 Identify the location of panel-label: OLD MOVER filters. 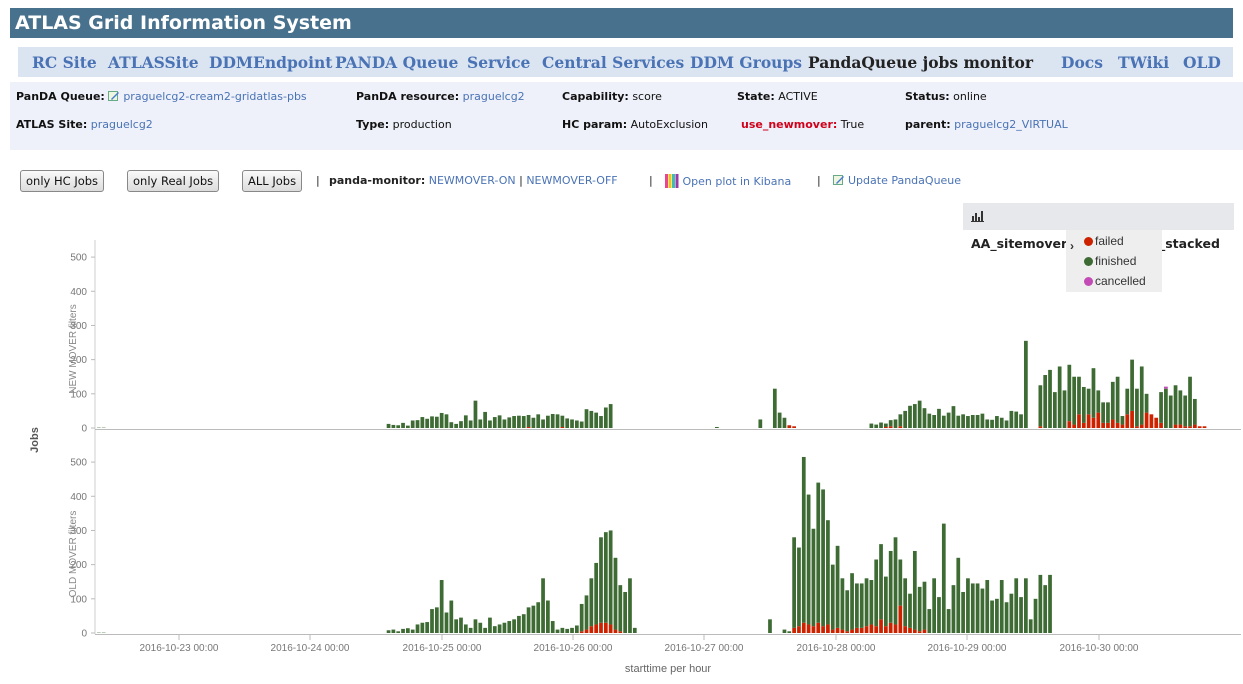
(73, 554).